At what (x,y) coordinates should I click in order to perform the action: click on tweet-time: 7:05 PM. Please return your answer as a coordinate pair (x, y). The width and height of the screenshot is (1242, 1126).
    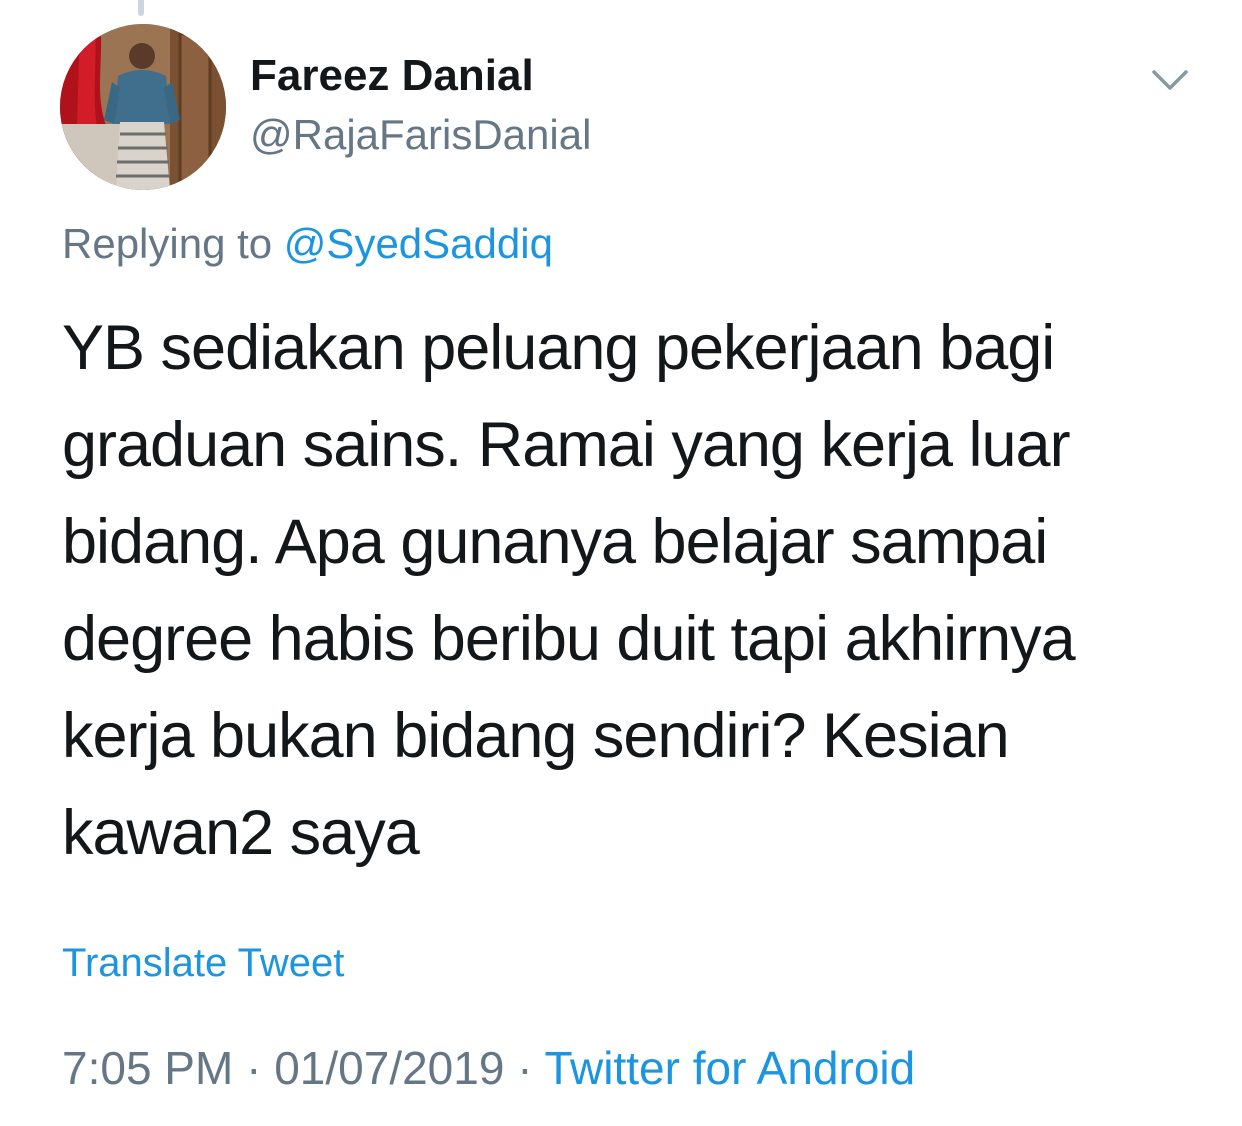
    Looking at the image, I should click on (148, 1068).